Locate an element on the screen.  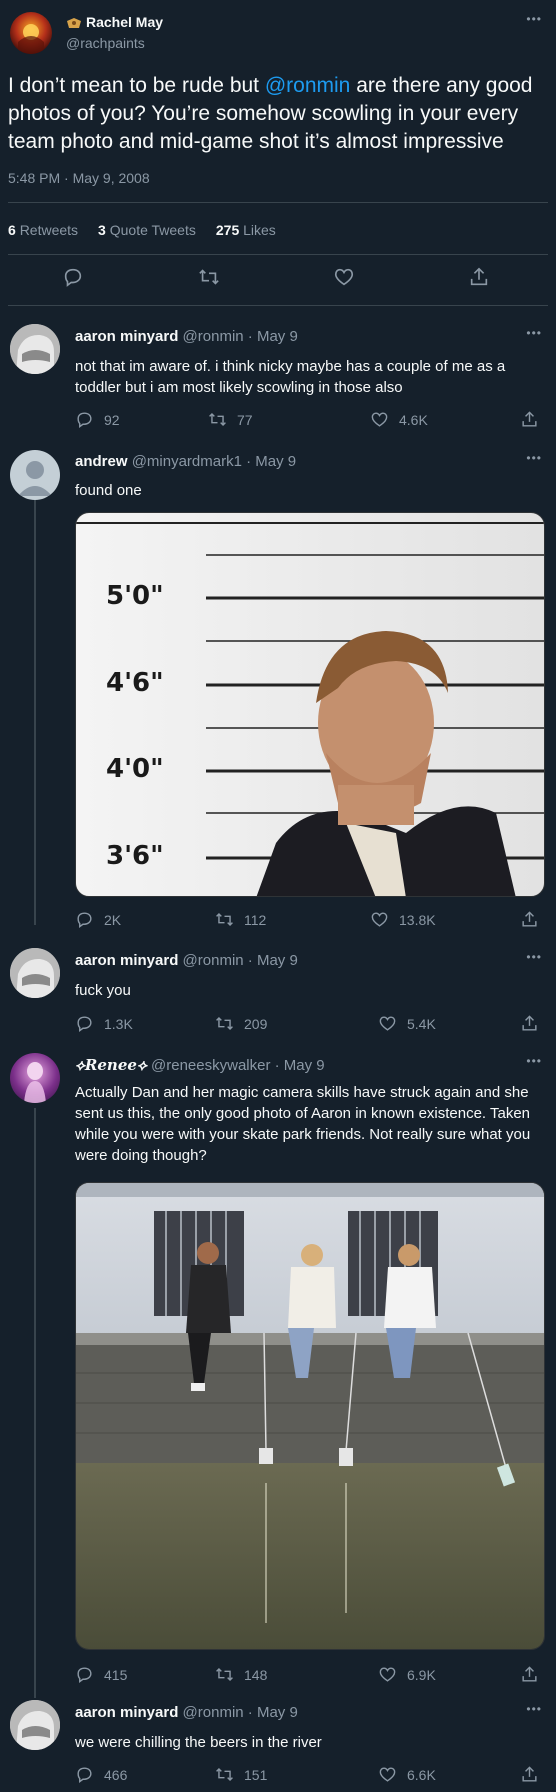
reply-2-reply-button: 2K is located at coordinates (98, 919).